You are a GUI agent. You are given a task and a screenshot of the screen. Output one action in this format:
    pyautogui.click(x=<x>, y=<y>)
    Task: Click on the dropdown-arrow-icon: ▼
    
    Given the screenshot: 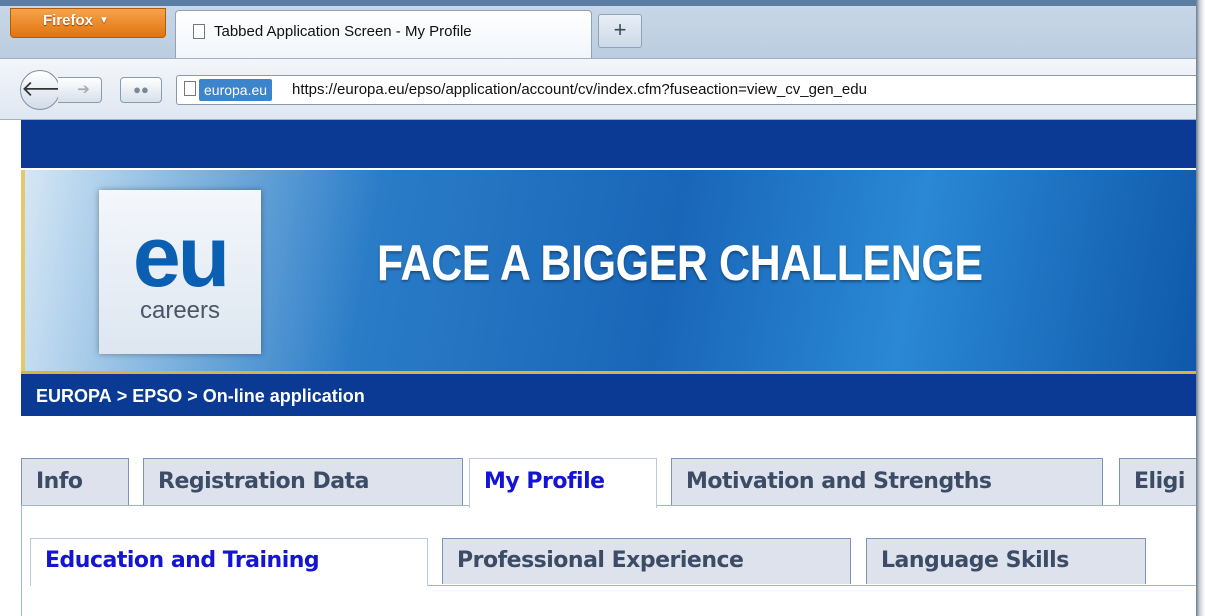 What is the action you would take?
    pyautogui.click(x=104, y=20)
    